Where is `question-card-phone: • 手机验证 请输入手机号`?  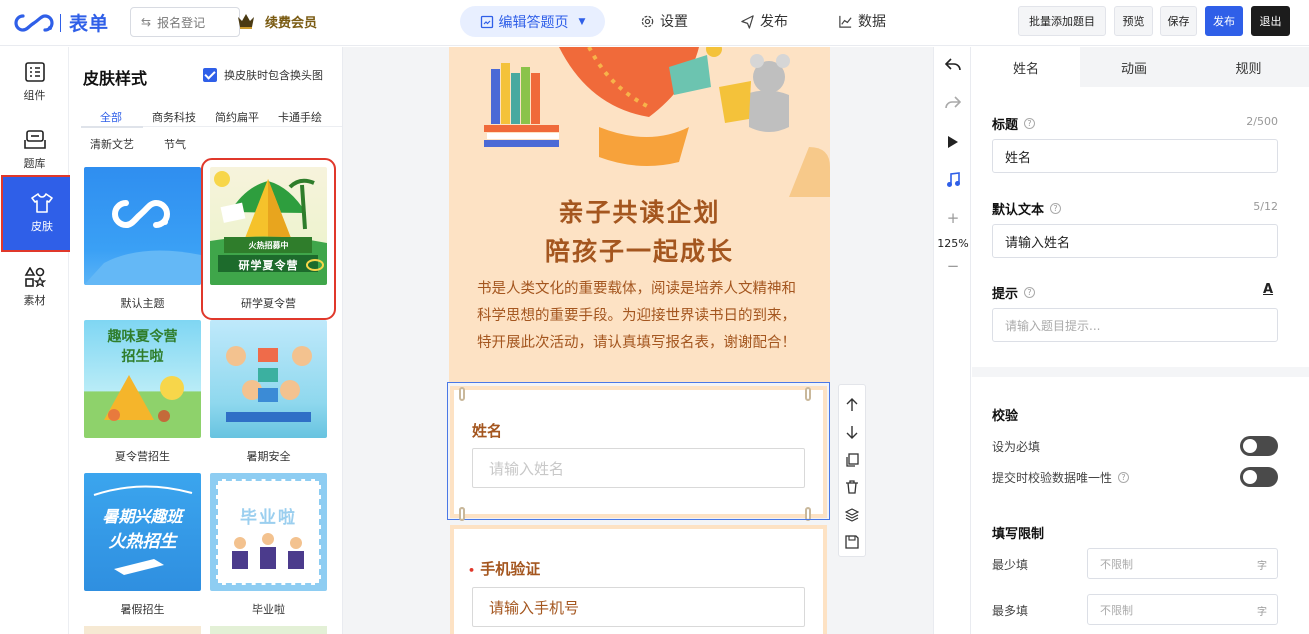 question-card-phone: • 手机验证 请输入手机号 is located at coordinates (638, 581).